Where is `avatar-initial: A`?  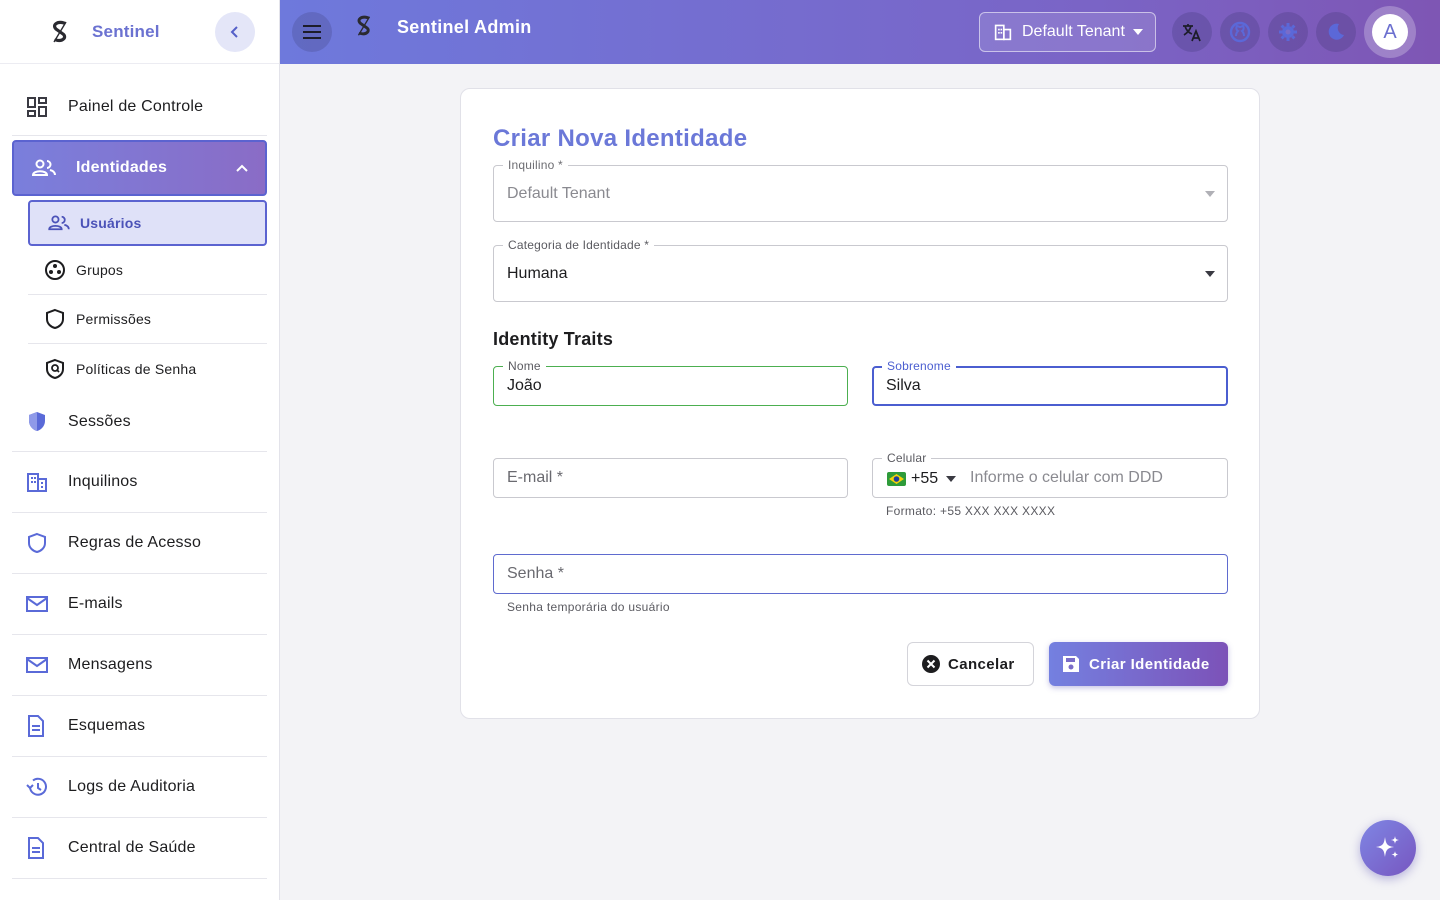
avatar-initial: A is located at coordinates (1390, 32).